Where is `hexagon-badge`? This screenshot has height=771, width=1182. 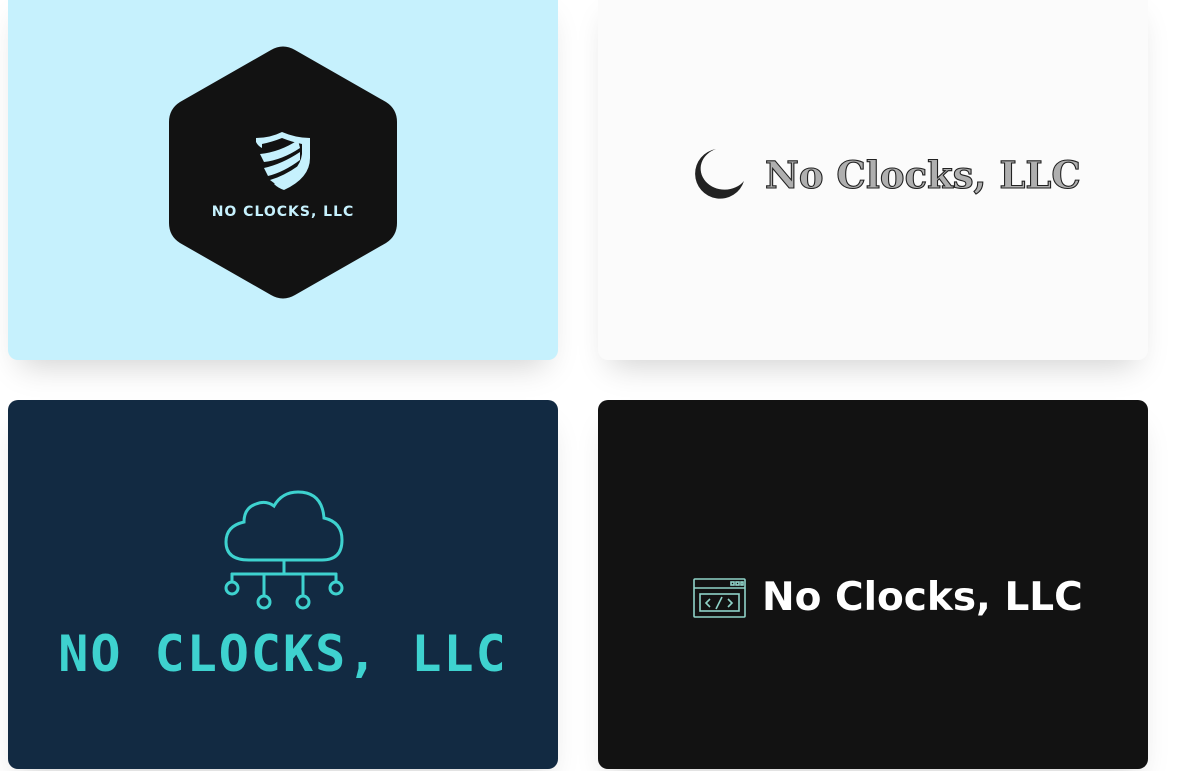 hexagon-badge is located at coordinates (283, 172).